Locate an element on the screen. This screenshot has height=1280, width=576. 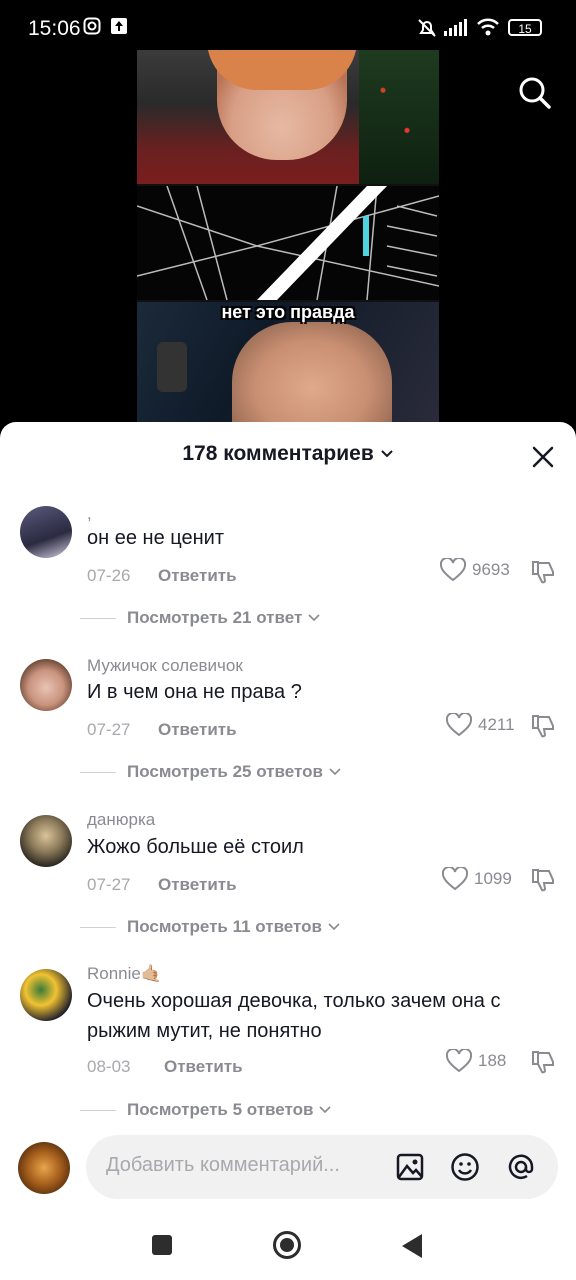
signal-icon is located at coordinates (455, 27).